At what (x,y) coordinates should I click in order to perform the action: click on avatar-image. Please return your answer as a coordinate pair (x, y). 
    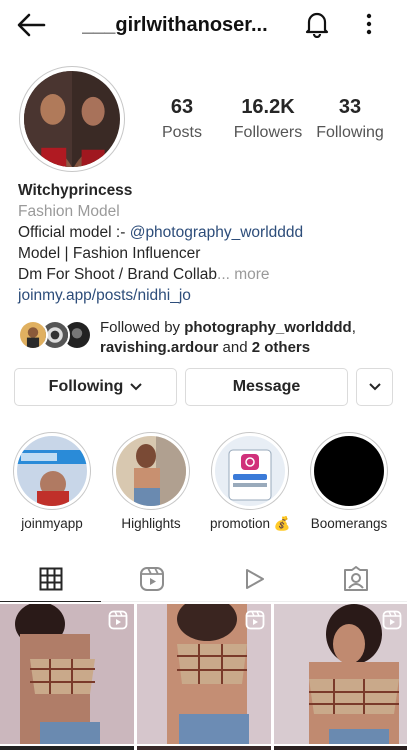
    Looking at the image, I should click on (72, 119).